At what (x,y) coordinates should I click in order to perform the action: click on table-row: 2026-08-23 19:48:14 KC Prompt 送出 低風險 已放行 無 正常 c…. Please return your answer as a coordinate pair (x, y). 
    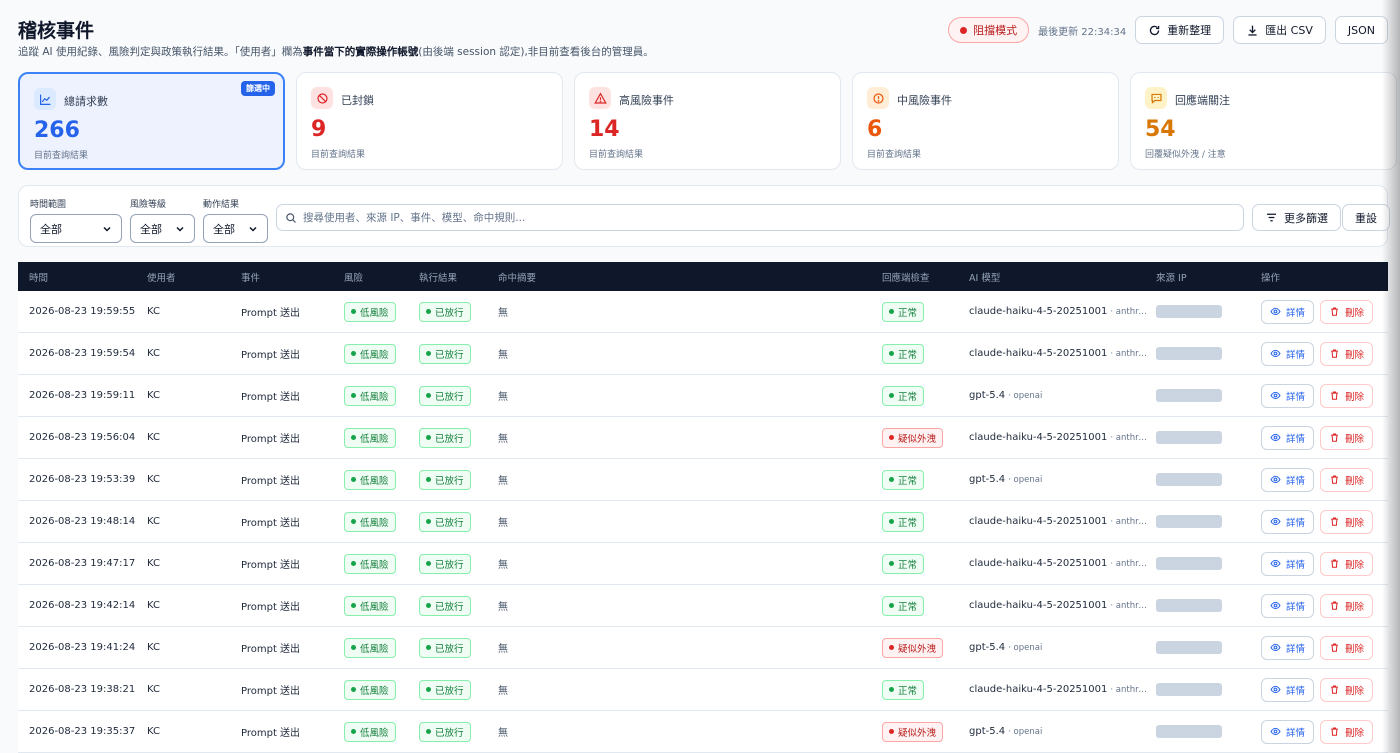
    Looking at the image, I should click on (703, 522).